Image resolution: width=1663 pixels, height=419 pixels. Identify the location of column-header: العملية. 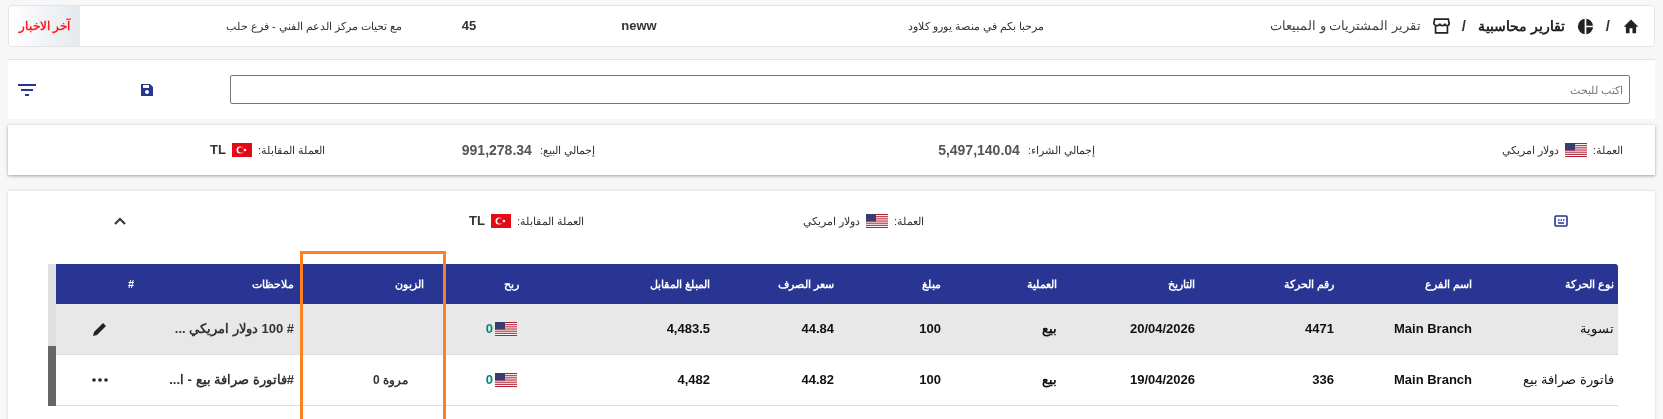
(1003, 284).